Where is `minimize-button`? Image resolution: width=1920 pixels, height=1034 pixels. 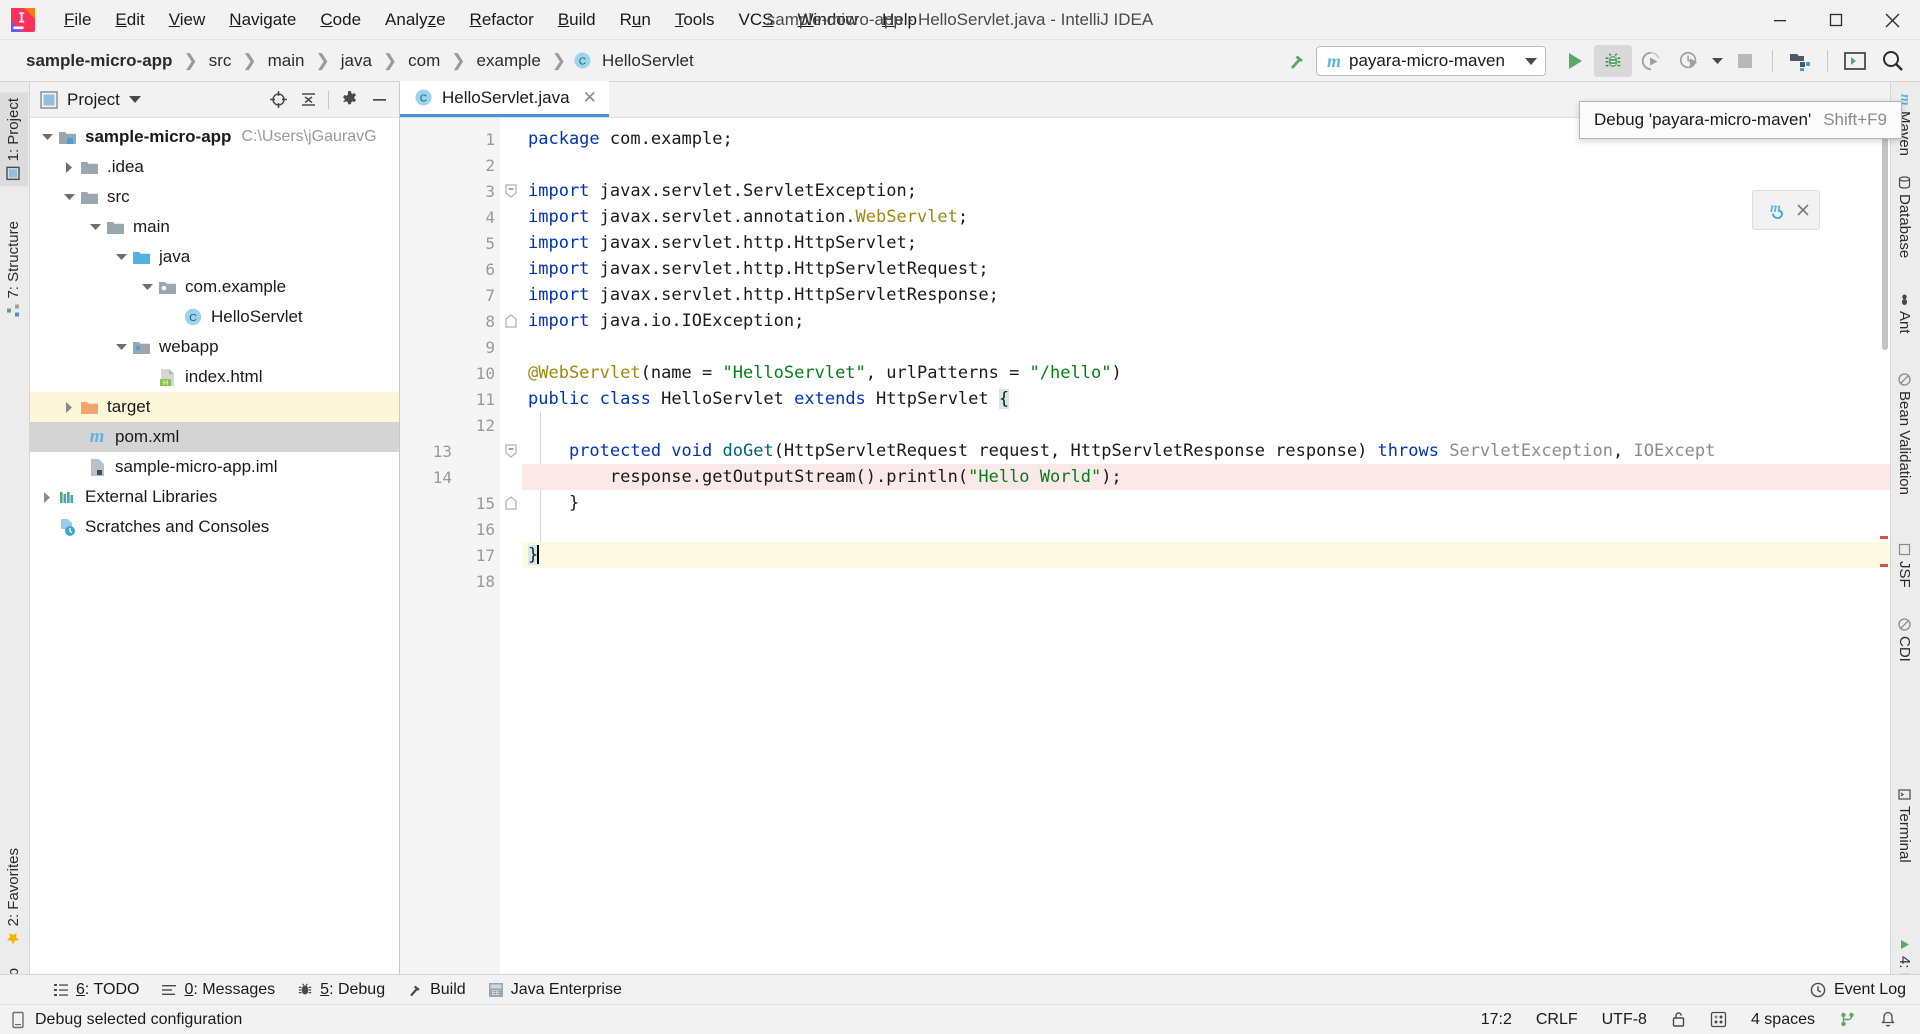 minimize-button is located at coordinates (1780, 20).